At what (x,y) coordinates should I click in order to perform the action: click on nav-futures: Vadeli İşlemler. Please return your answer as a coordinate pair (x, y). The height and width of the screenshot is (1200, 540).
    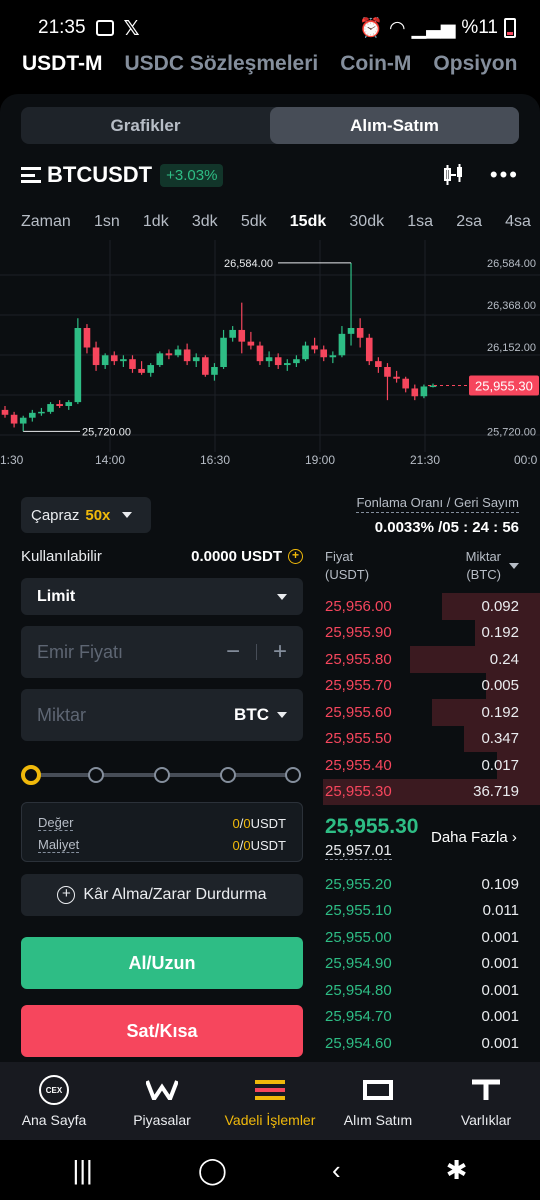
    Looking at the image, I should click on (270, 1101).